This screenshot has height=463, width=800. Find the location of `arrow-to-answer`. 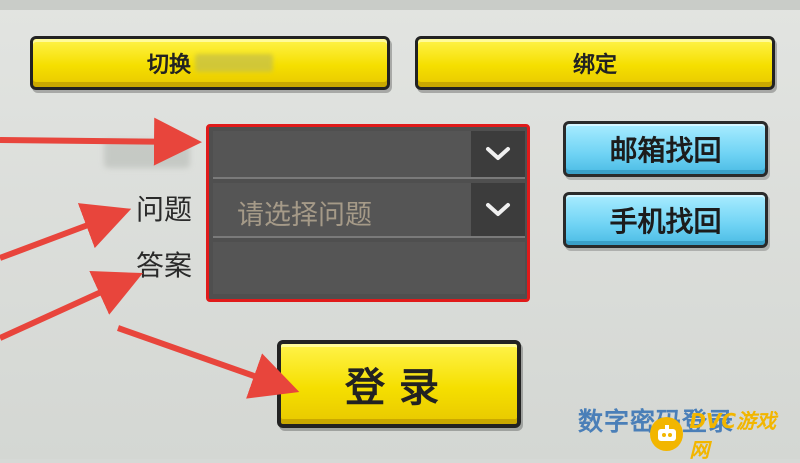

arrow-to-answer is located at coordinates (71, 306).